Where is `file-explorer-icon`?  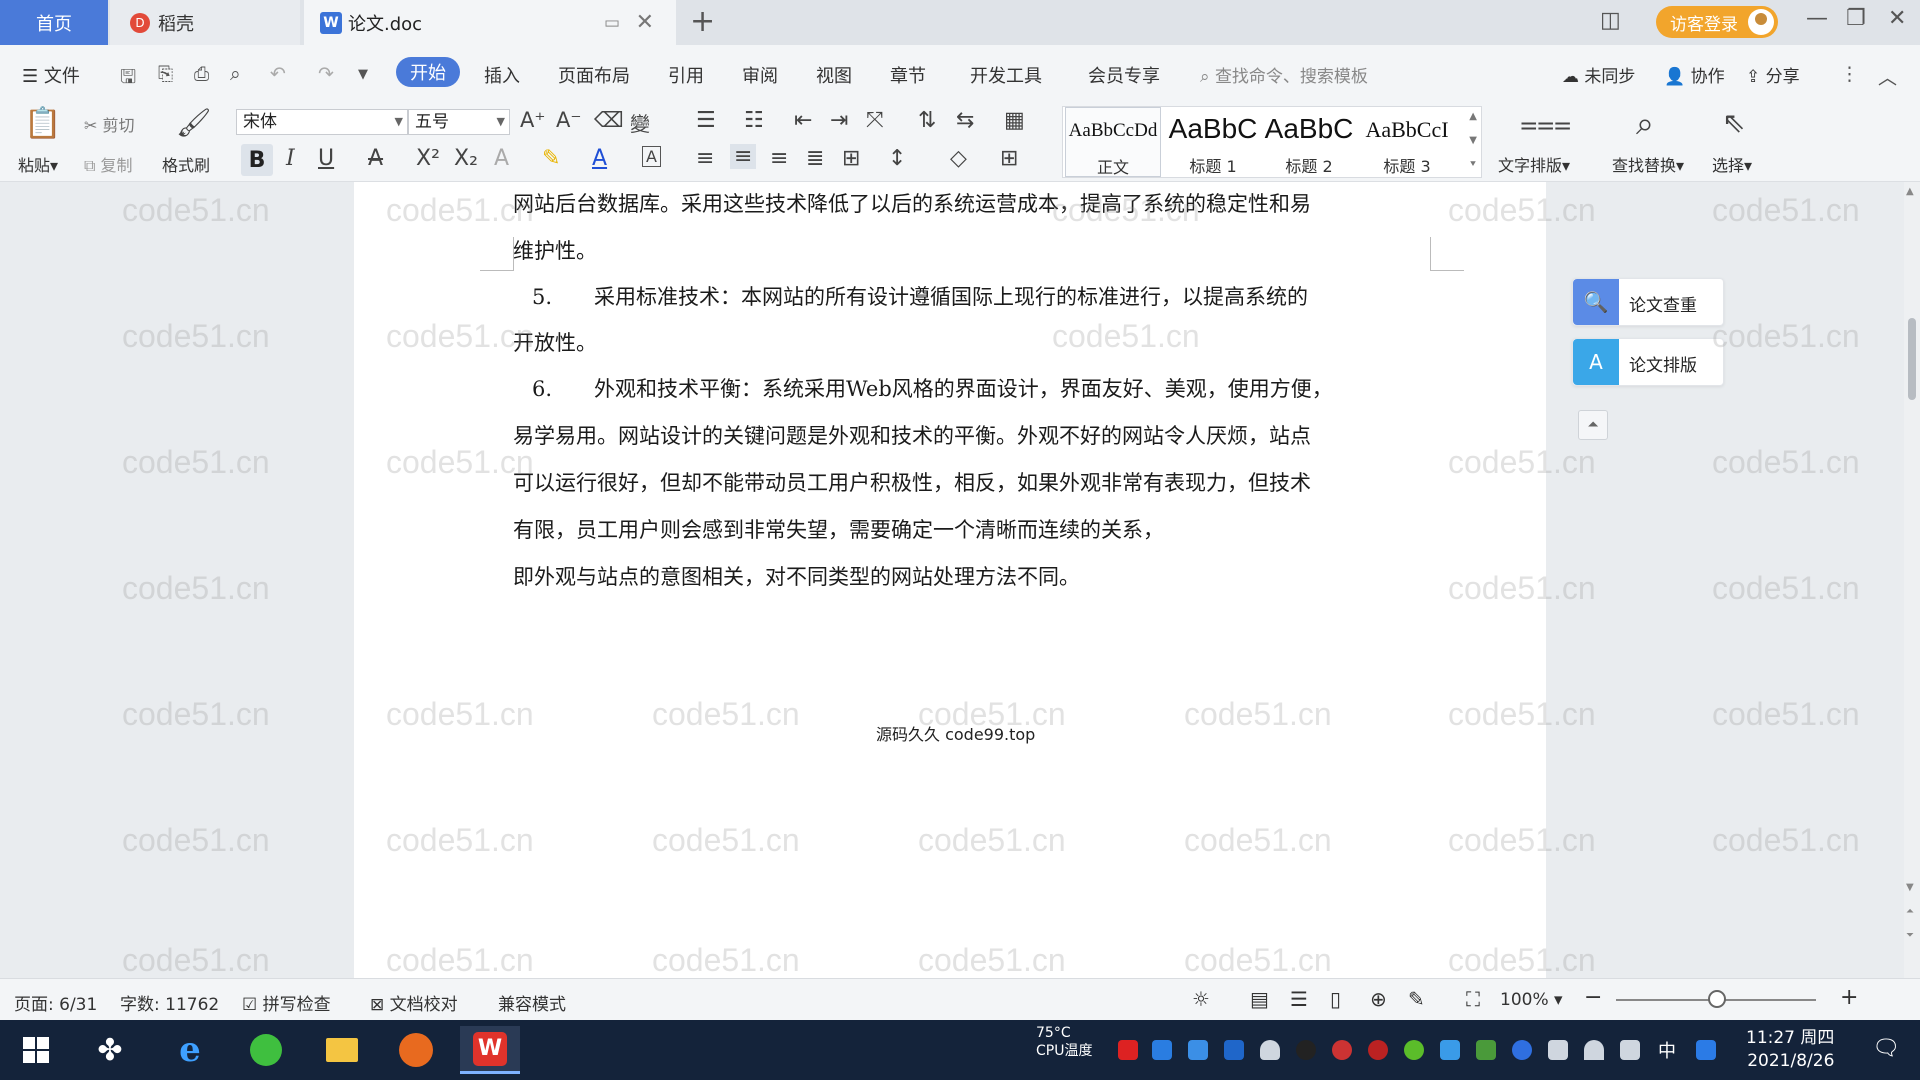 file-explorer-icon is located at coordinates (342, 1050).